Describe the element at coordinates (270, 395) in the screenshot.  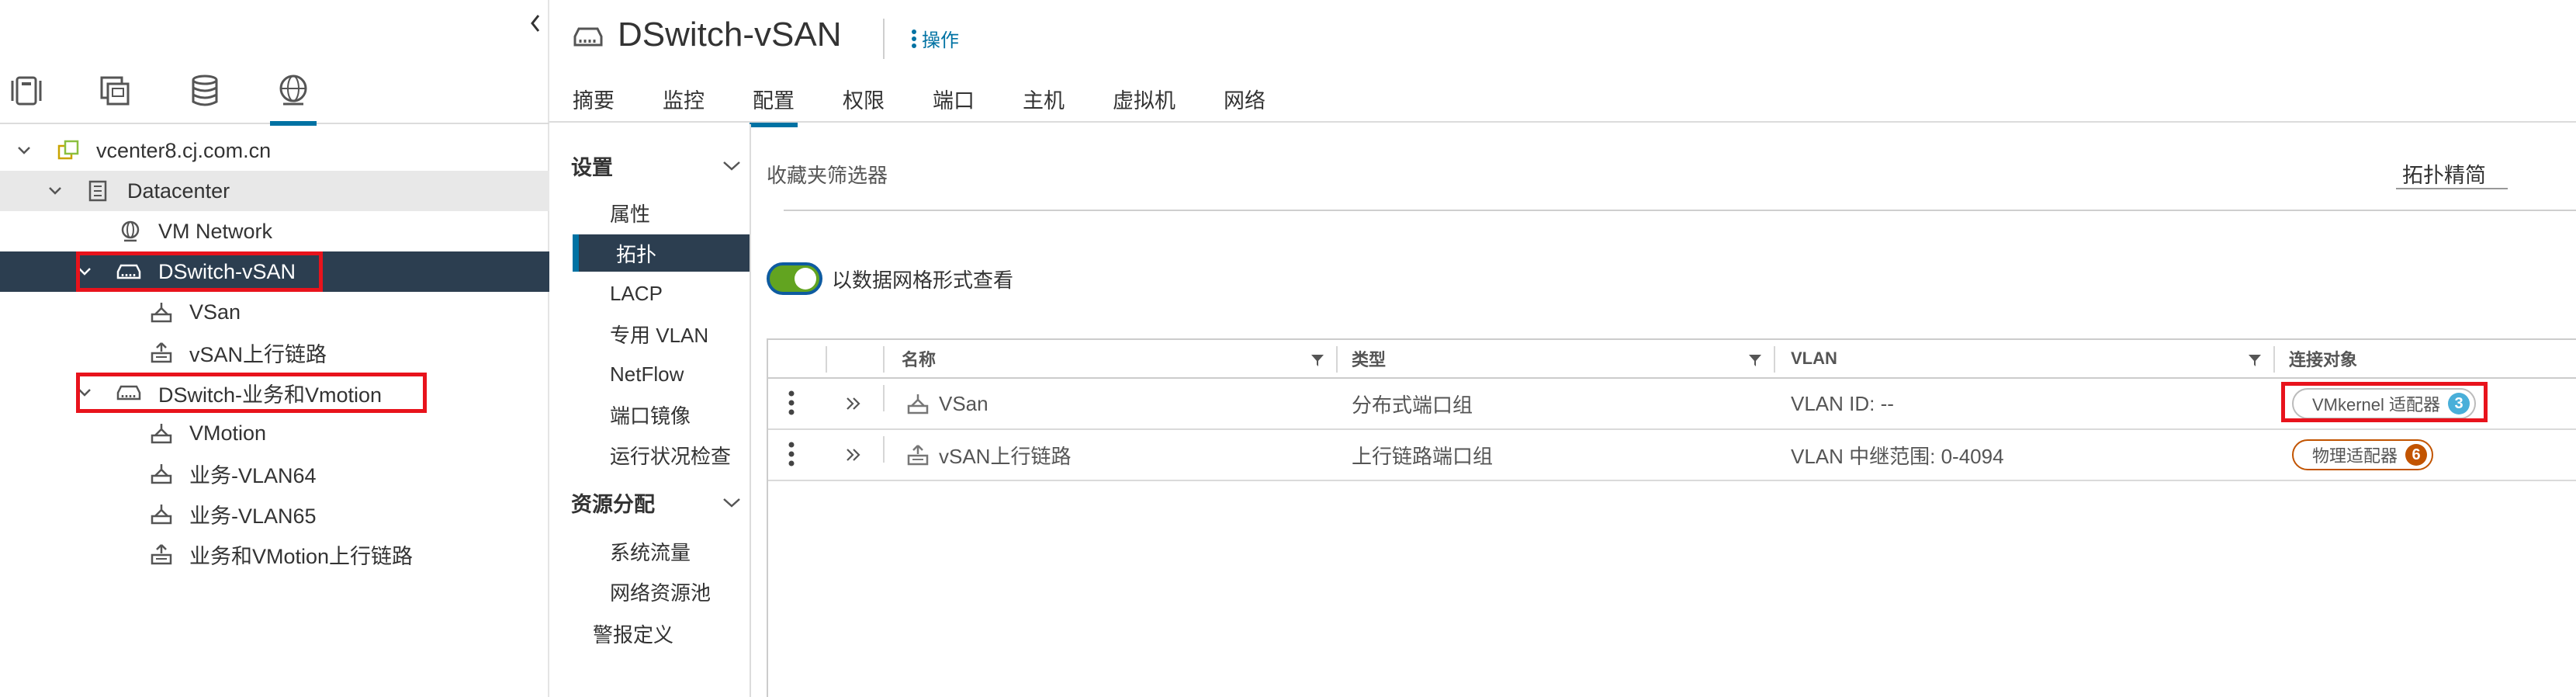
I see `tree-label: DSwitch-业务和Vmotion` at that location.